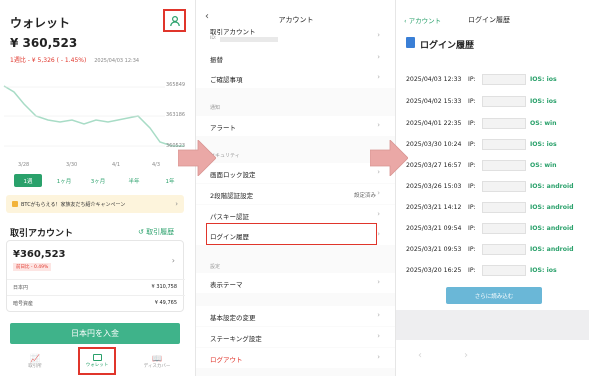 This screenshot has height=376, width=589. What do you see at coordinates (434, 207) in the screenshot?
I see `log-date: 2025/03/21 14:12` at bounding box center [434, 207].